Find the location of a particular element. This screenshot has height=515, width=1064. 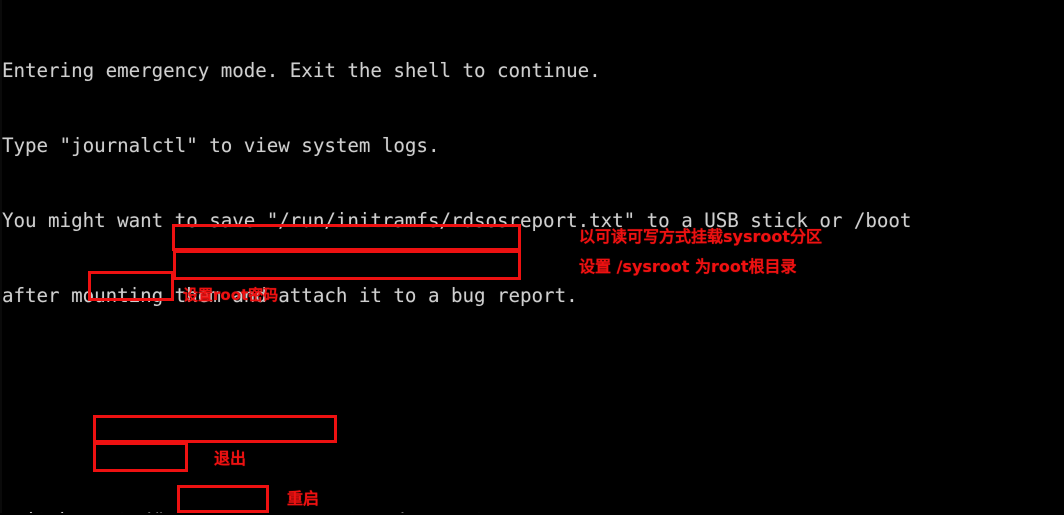

highlight-box-passwd-command is located at coordinates (131, 286).